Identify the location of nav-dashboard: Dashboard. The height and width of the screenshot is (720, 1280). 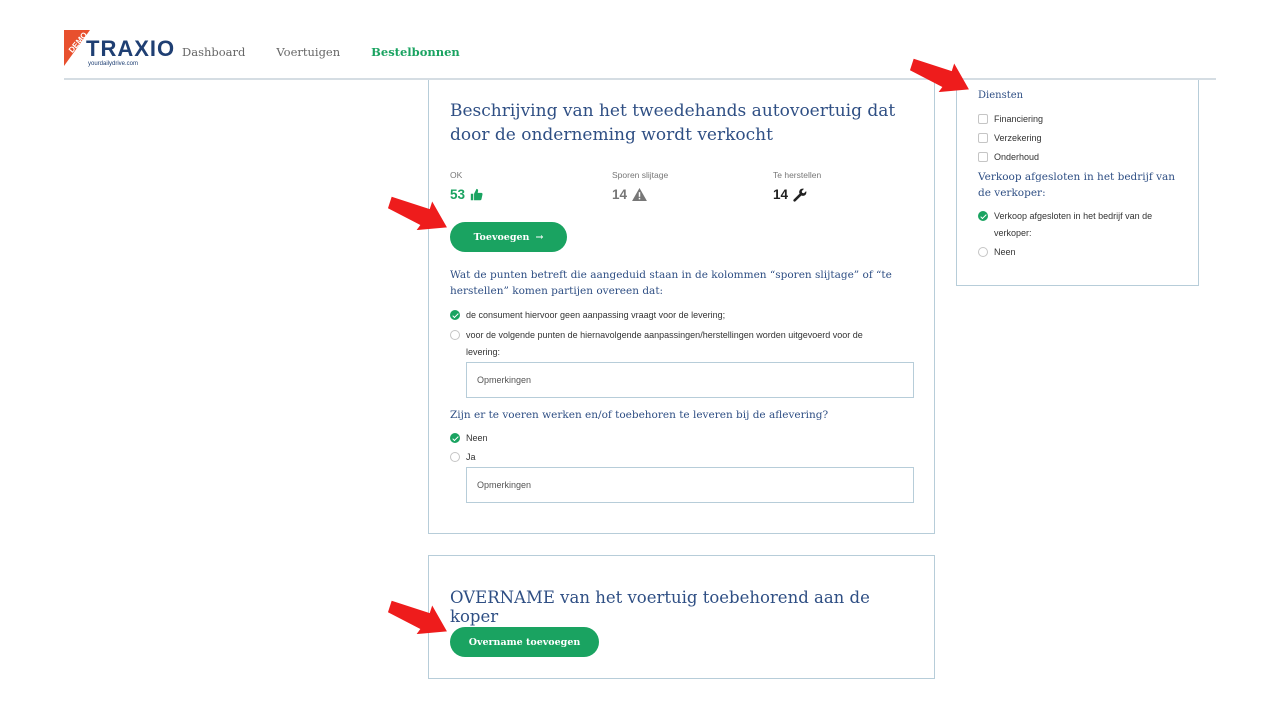
(213, 52).